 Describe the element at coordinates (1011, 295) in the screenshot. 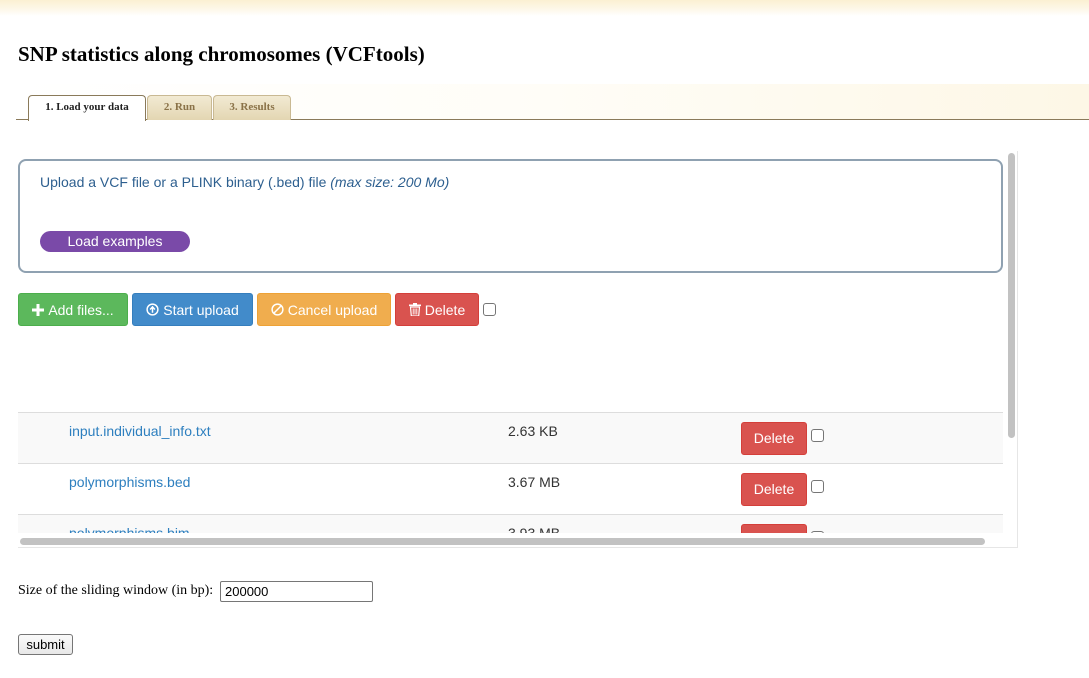

I see `vertical-scrollbar` at that location.